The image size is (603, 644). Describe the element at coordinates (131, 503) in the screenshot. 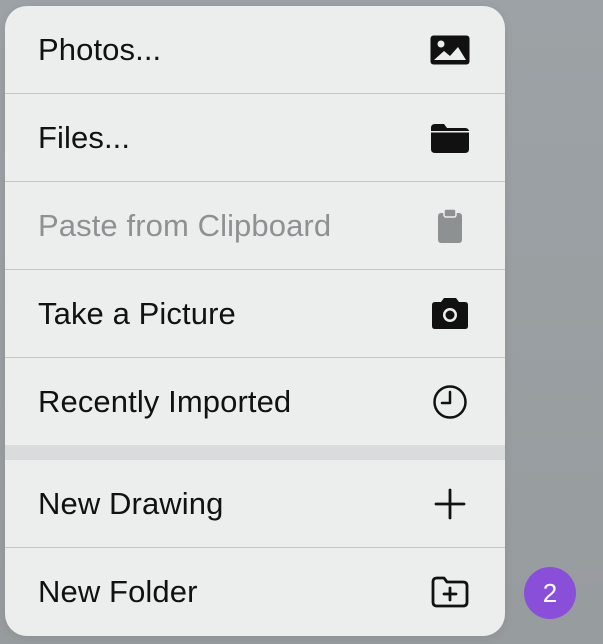

I see `menu-item-label: New Drawing` at that location.